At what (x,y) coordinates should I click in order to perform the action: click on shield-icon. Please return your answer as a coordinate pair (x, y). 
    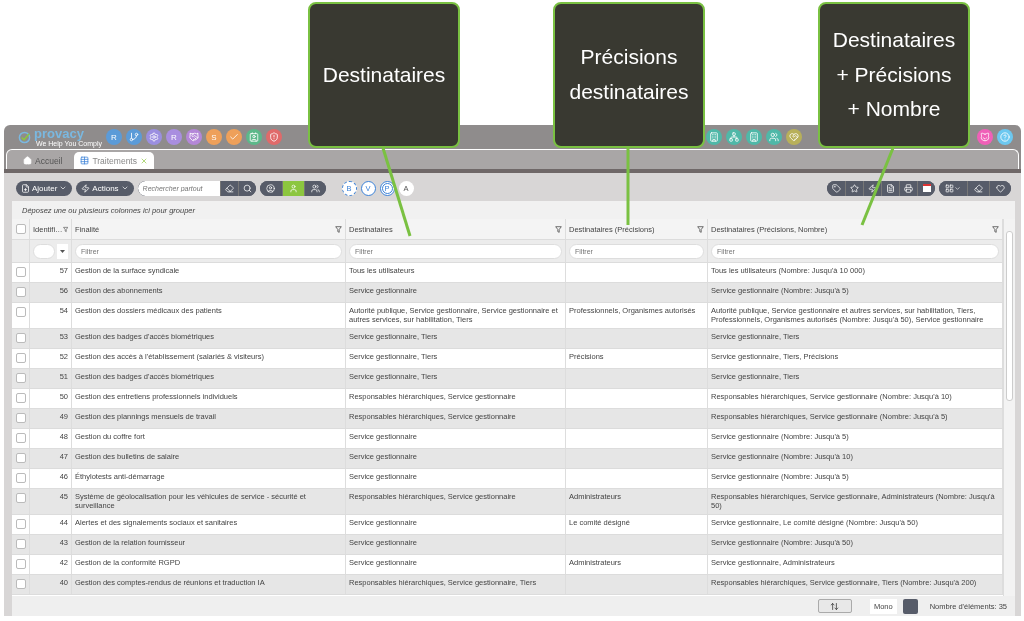
    Looking at the image, I should click on (274, 137).